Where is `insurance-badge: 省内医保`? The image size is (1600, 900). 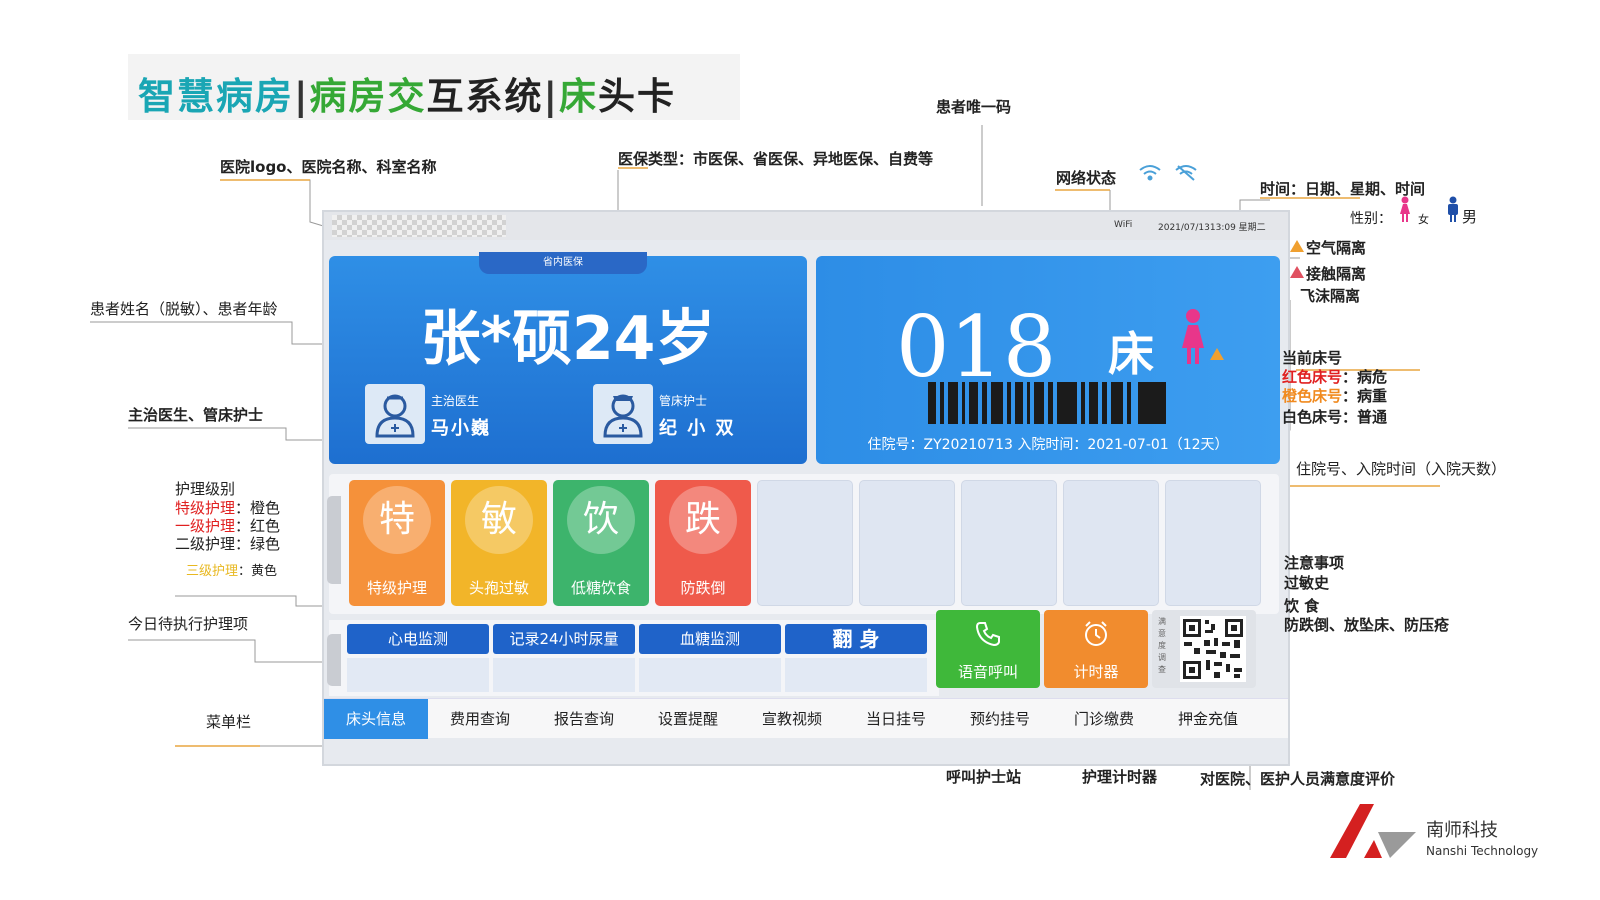
insurance-badge: 省内医保 is located at coordinates (563, 263).